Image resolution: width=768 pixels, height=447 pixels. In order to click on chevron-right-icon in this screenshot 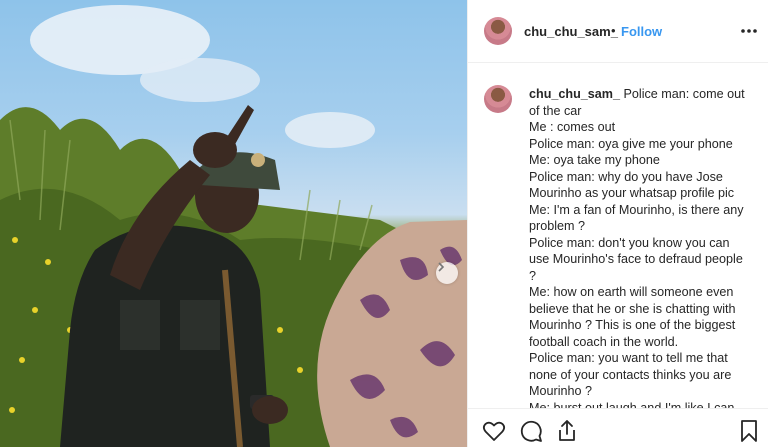, I will do `click(441, 267)`.